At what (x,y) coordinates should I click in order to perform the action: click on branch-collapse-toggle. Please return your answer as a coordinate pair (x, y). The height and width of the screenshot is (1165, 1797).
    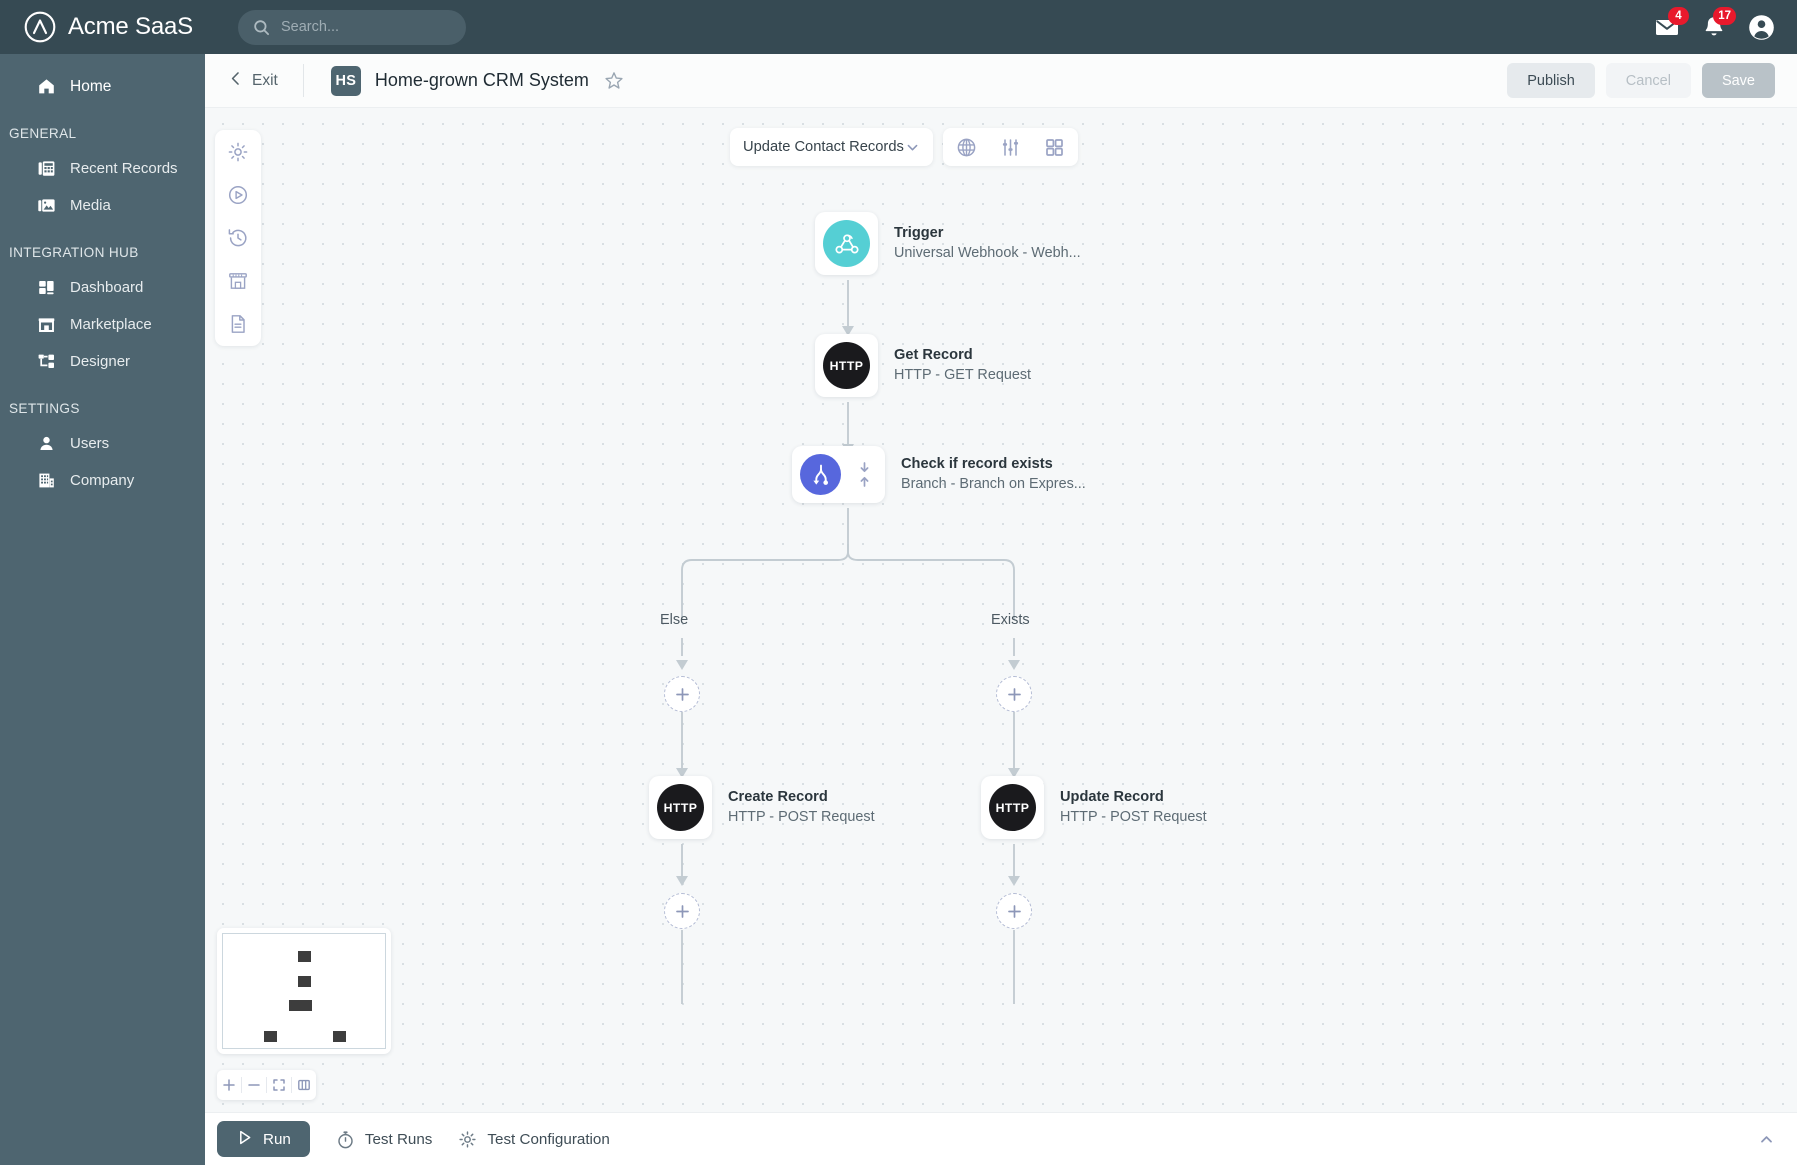
    Looking at the image, I should click on (864, 474).